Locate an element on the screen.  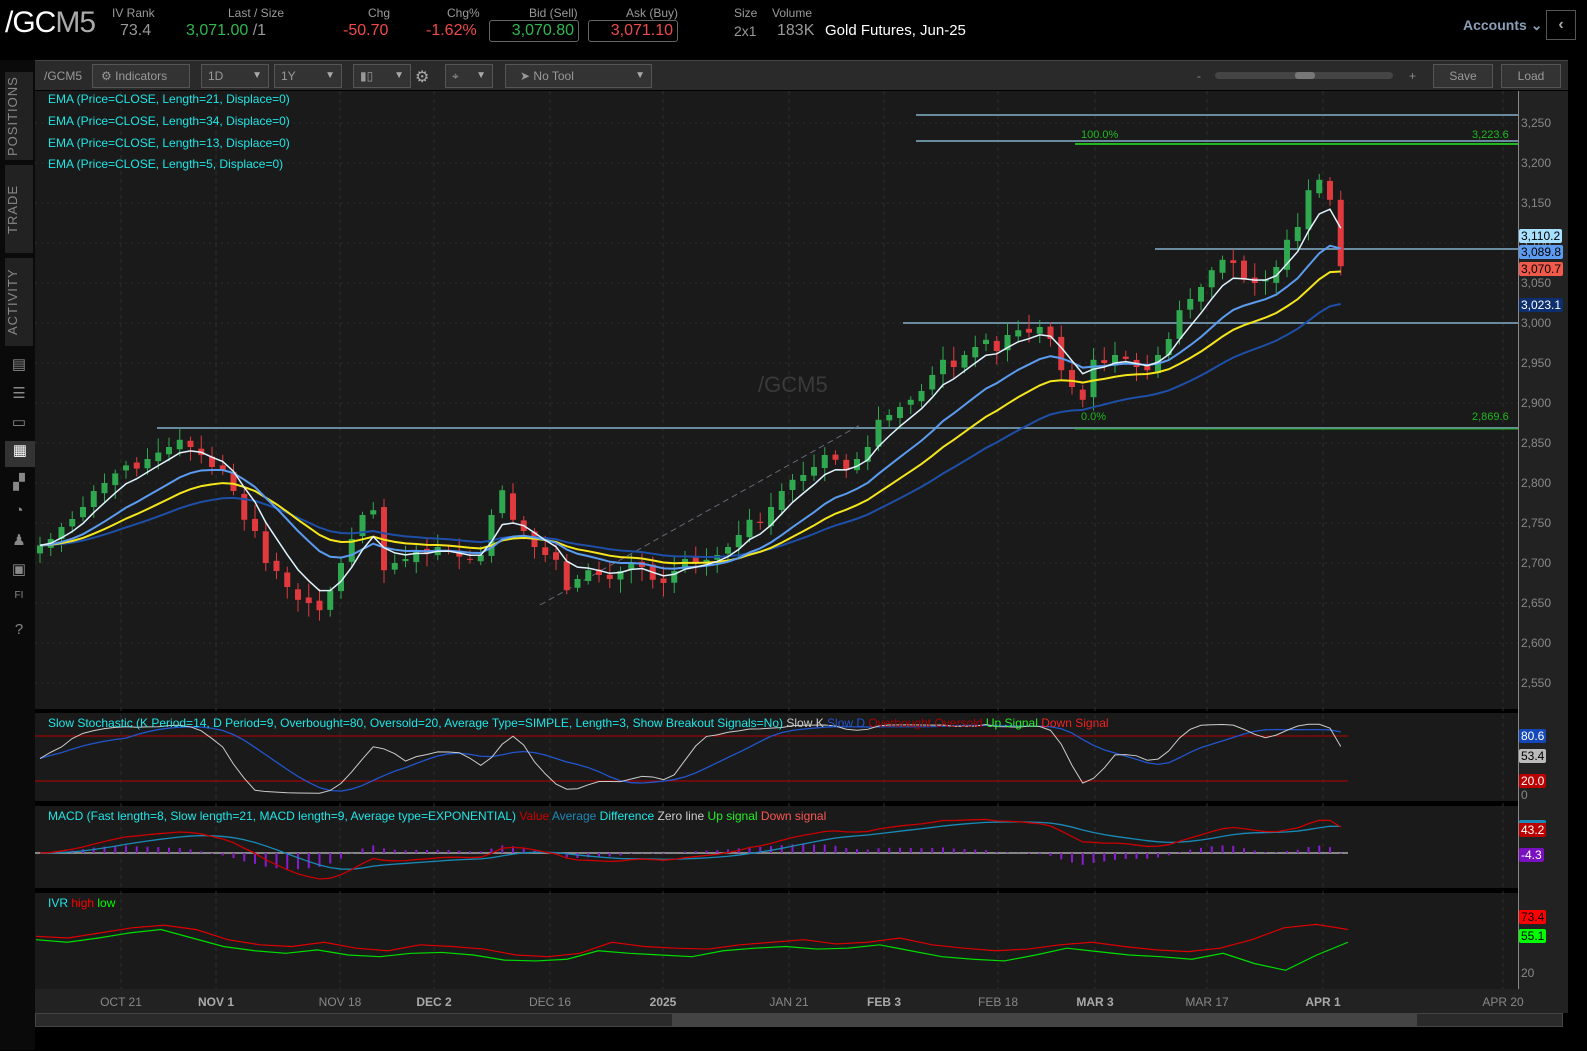
fib-bottom-pct: 0.0% is located at coordinates (1094, 417).